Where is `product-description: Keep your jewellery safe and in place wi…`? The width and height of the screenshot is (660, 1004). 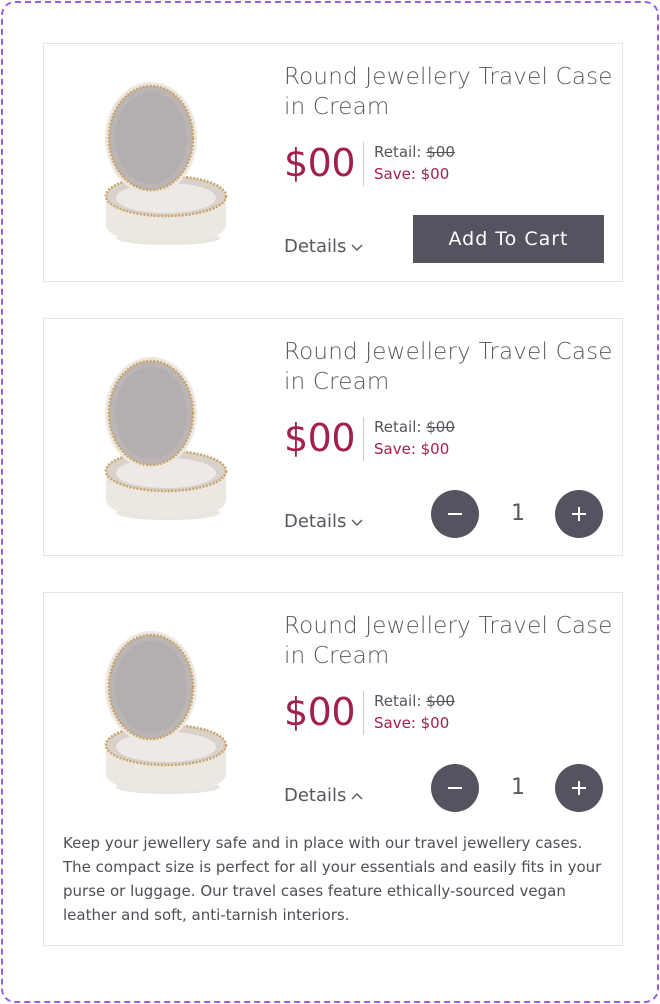
product-description: Keep your jewellery safe and in place wi… is located at coordinates (332, 879).